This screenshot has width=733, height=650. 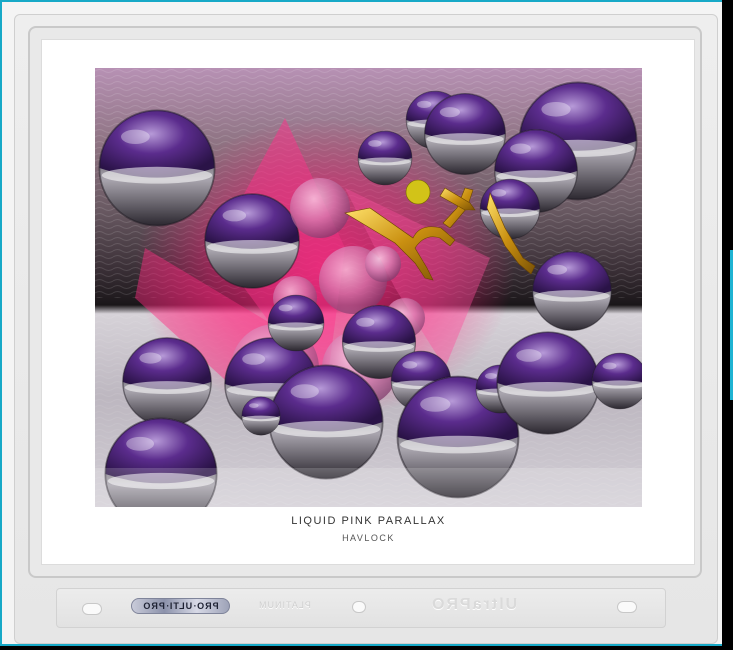 What do you see at coordinates (284, 605) in the screenshot?
I see `embossed-platinum-text: PLATINUM` at bounding box center [284, 605].